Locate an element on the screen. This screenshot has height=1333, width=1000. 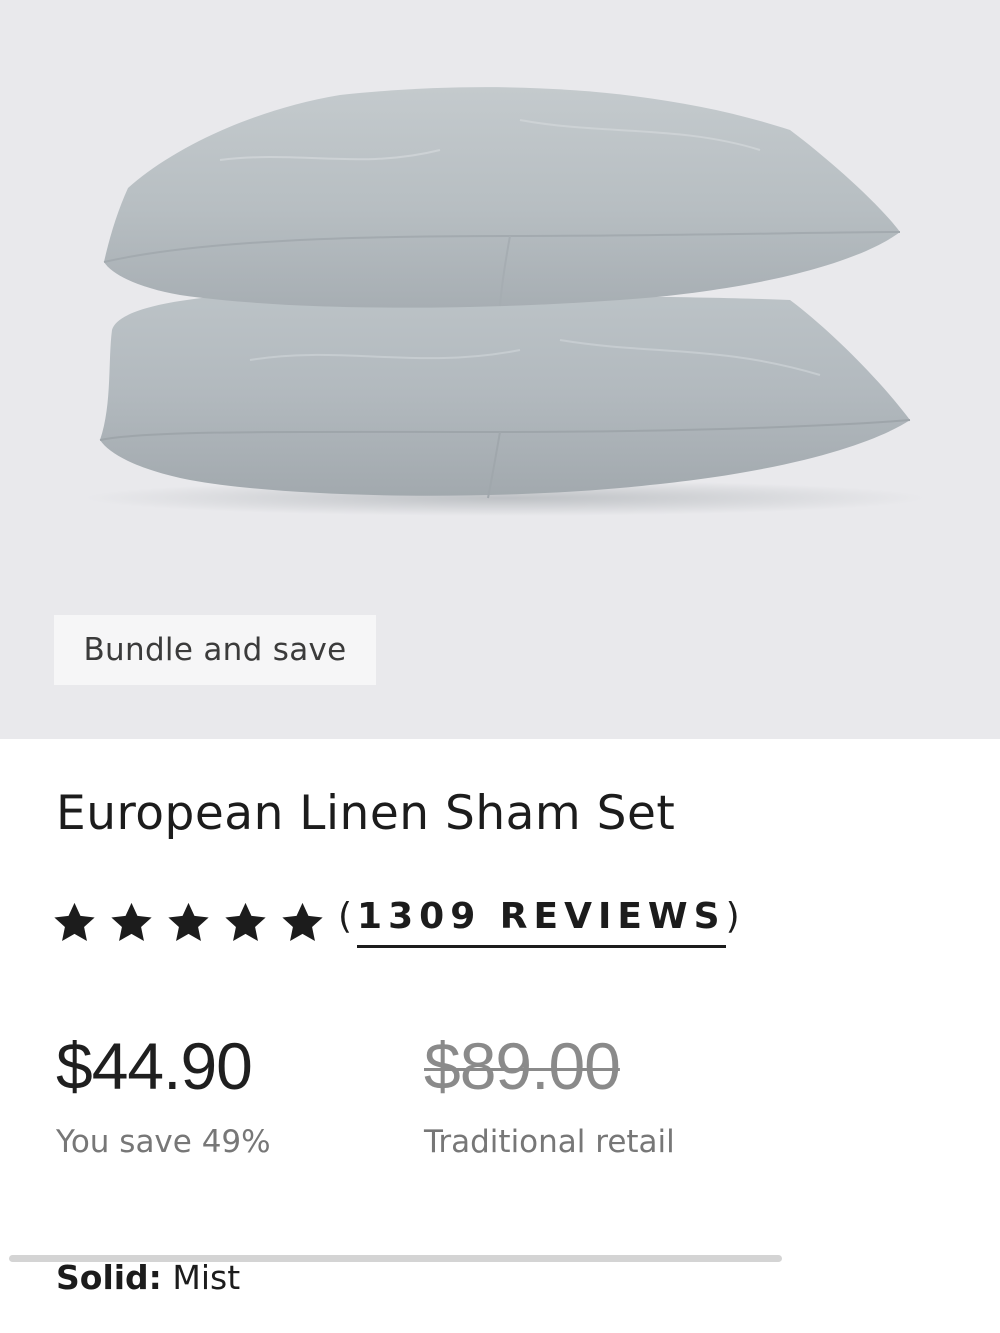
variant-selection: Solid: Mist is located at coordinates (148, 1277).